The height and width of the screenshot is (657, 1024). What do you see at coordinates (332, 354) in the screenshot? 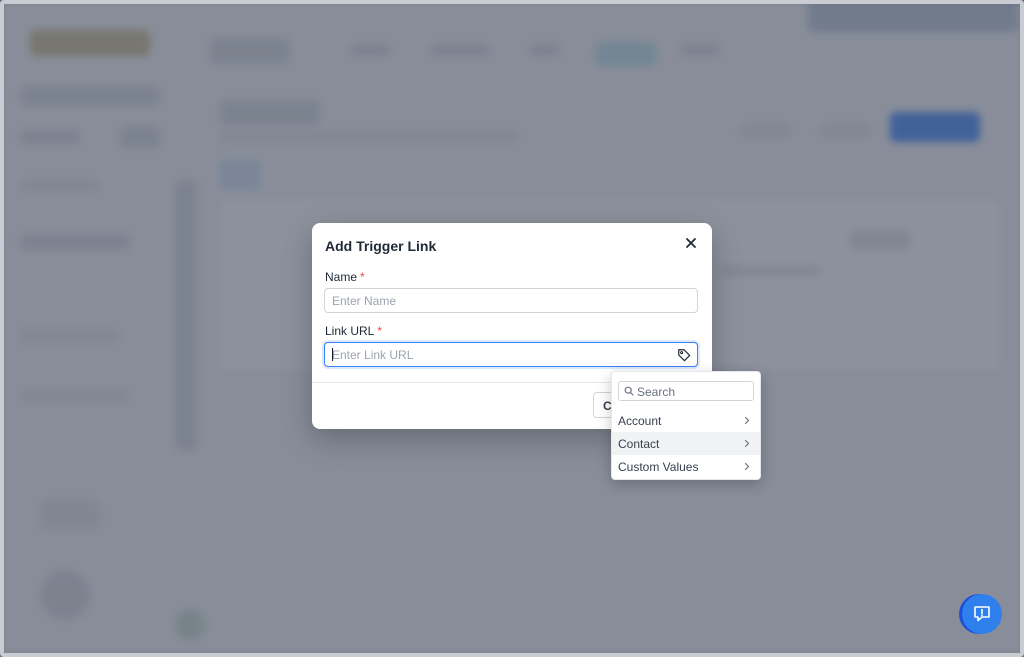
I see `text-caret` at bounding box center [332, 354].